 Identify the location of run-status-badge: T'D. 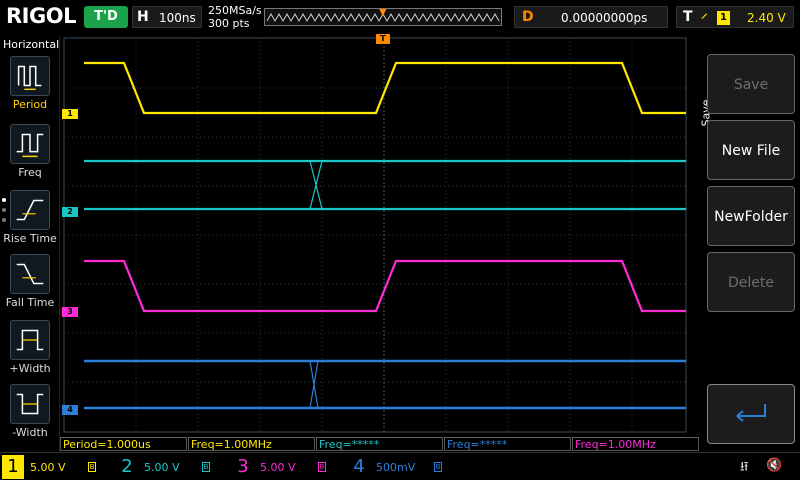
(106, 17).